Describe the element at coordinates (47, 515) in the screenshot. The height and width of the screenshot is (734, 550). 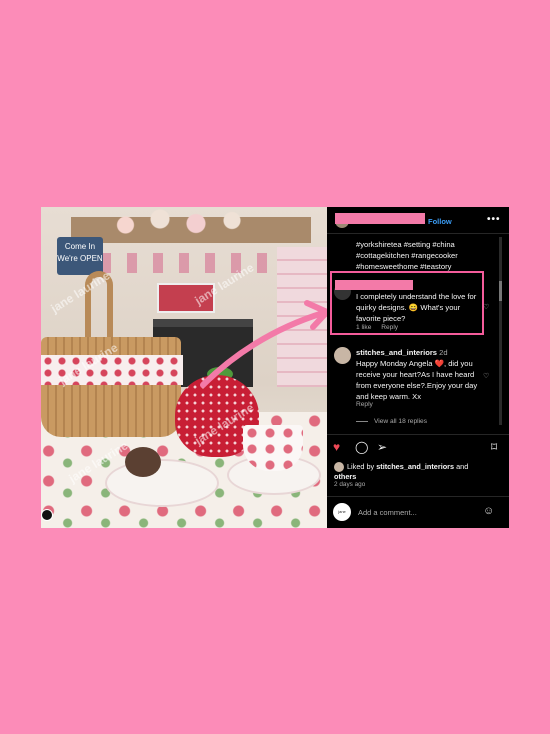
I see `carousel-dot-icon` at that location.